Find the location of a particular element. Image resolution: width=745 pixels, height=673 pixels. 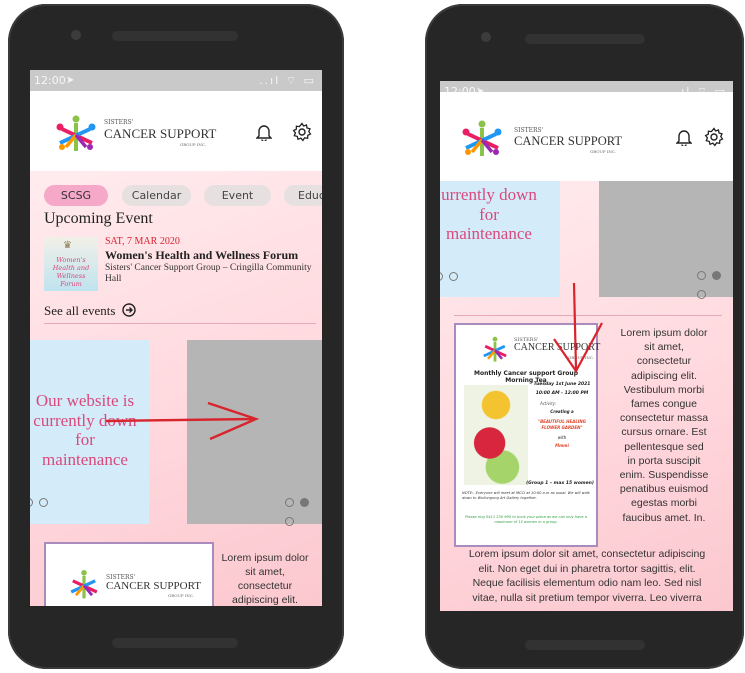

maintenance-text: urrently down for maintenance is located at coordinates (494, 214).